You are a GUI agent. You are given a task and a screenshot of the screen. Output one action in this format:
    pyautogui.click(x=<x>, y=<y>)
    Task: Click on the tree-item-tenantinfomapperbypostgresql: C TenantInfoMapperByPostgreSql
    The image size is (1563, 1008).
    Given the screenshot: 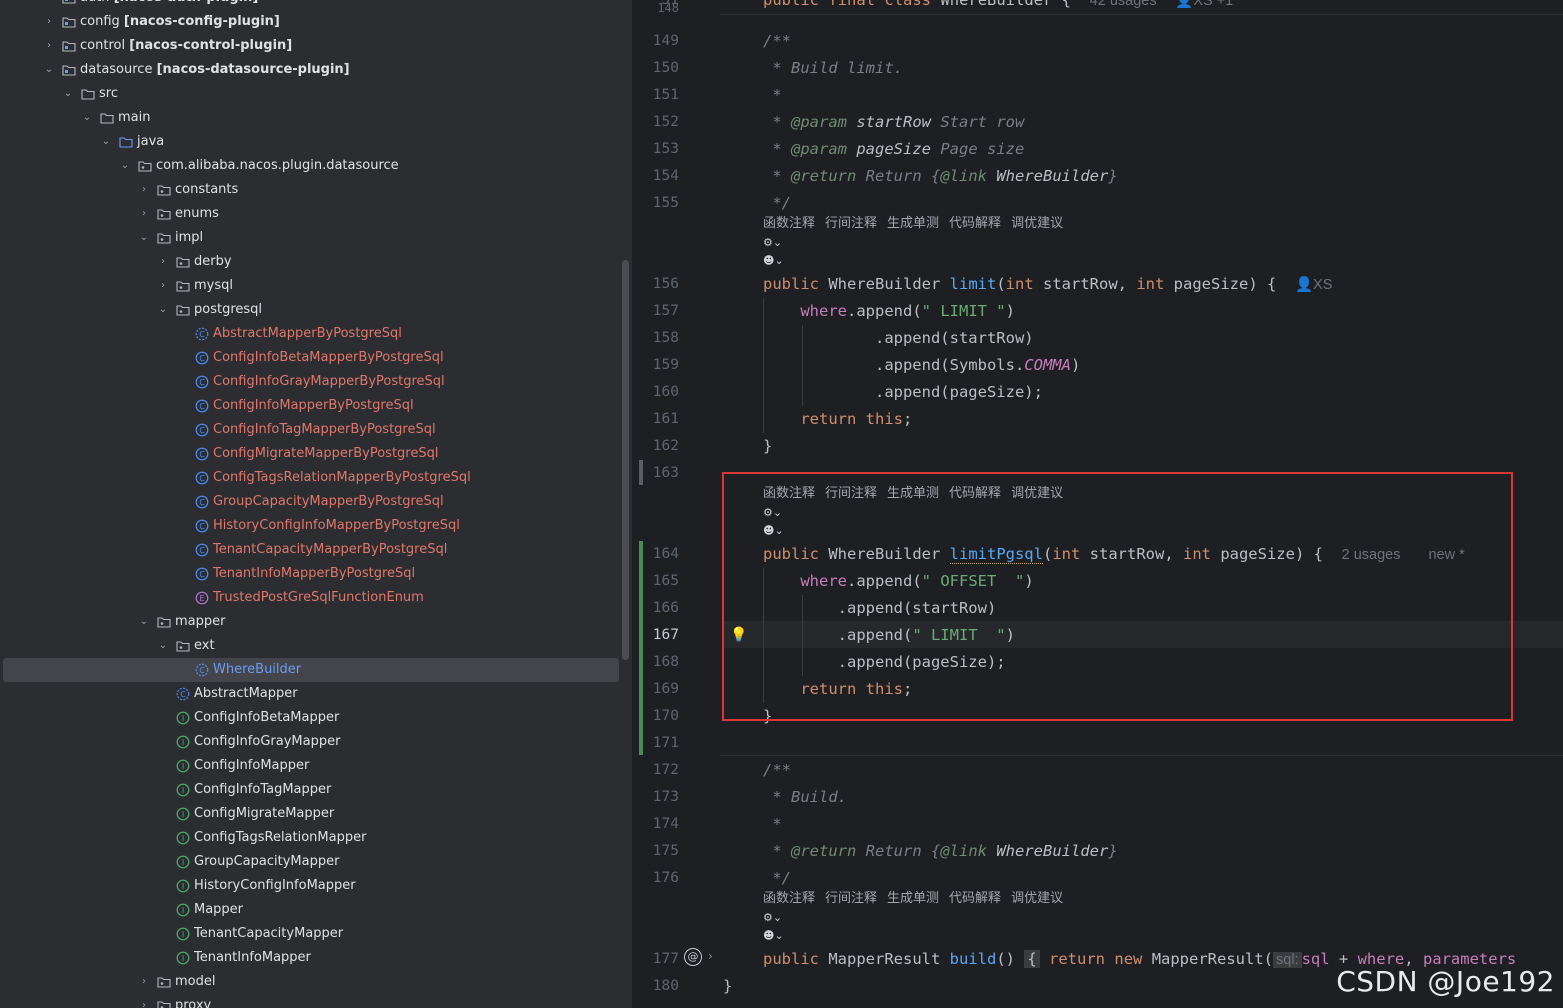 What is the action you would take?
    pyautogui.click(x=316, y=574)
    